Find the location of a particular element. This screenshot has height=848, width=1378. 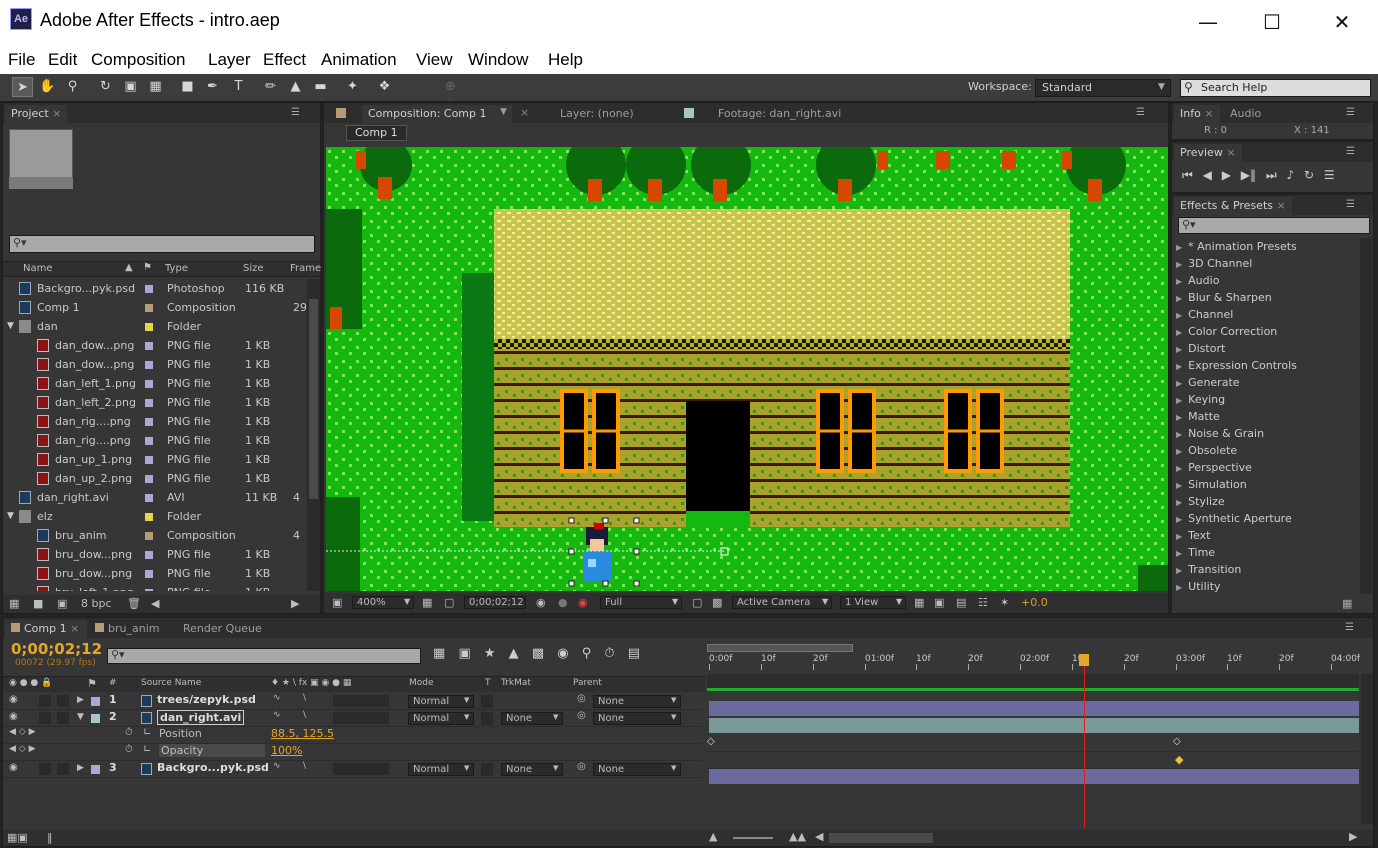

keyframe-nav-icon: ◀ ◇ ▶ is located at coordinates (22, 749).